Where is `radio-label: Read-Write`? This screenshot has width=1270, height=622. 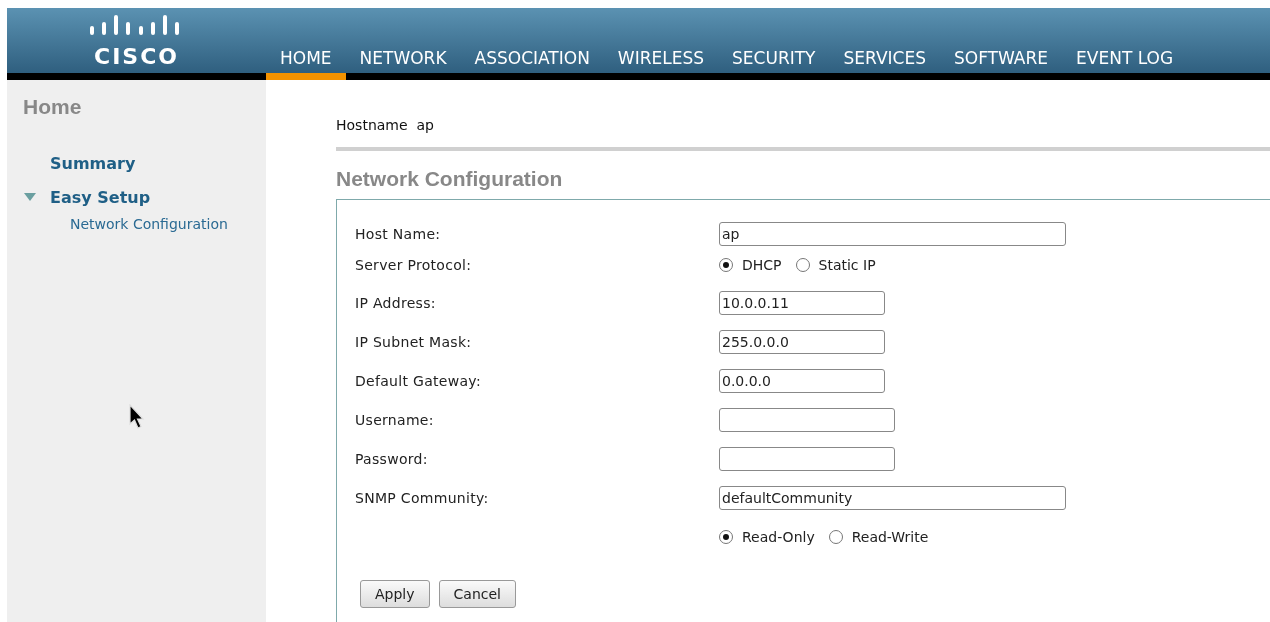
radio-label: Read-Write is located at coordinates (890, 536).